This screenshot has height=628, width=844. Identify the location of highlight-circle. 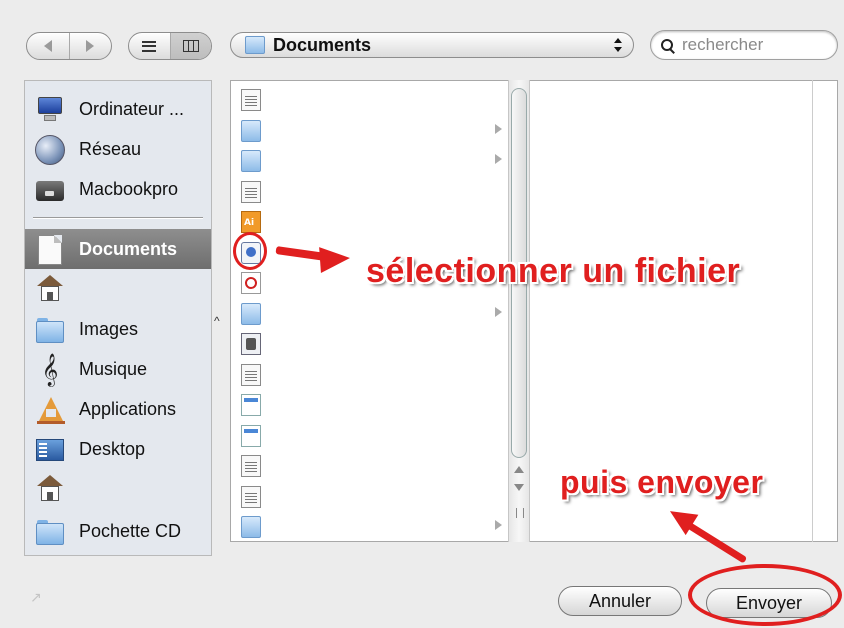
(250, 251).